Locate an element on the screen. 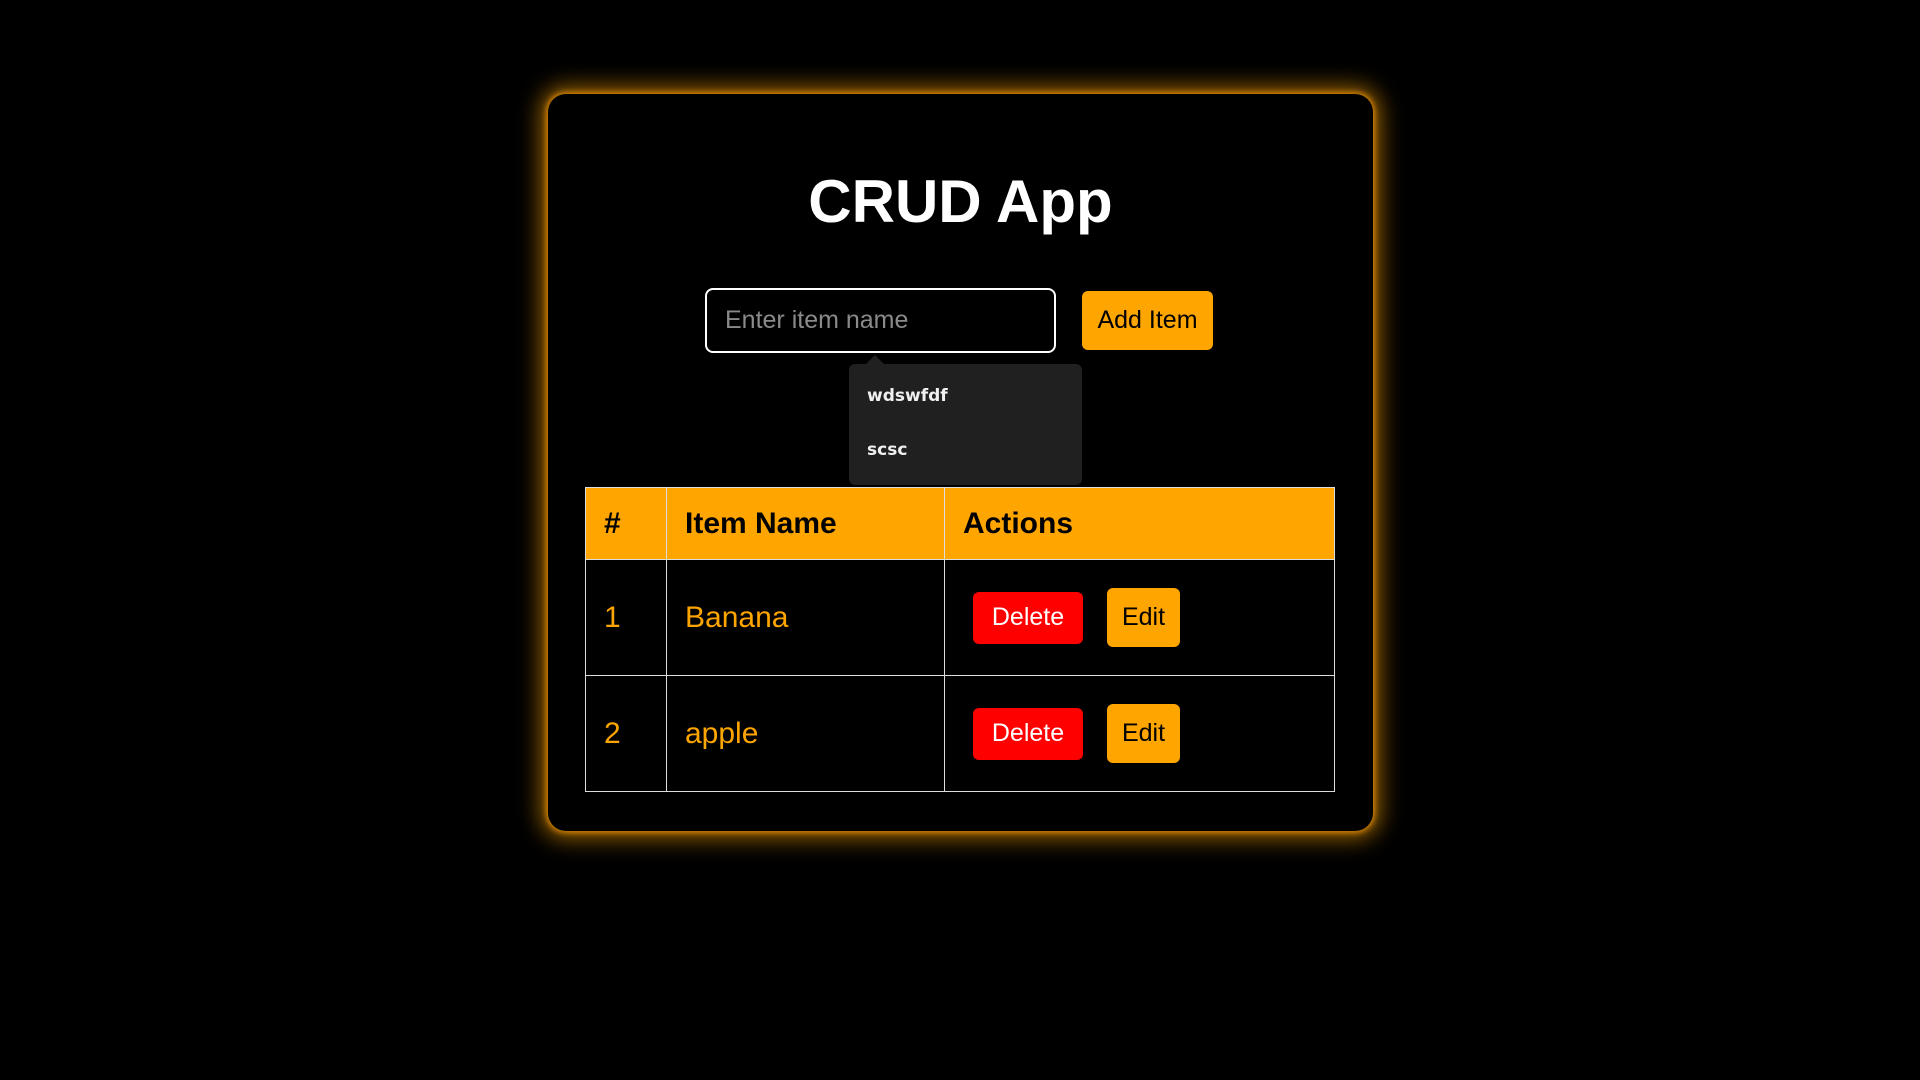  item-name-input is located at coordinates (880, 320).